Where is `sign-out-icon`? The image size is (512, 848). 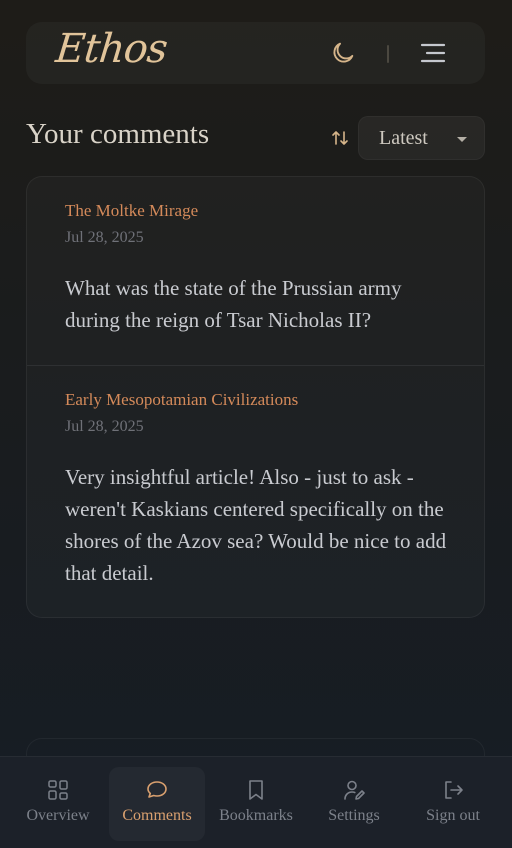
sign-out-icon is located at coordinates (454, 790).